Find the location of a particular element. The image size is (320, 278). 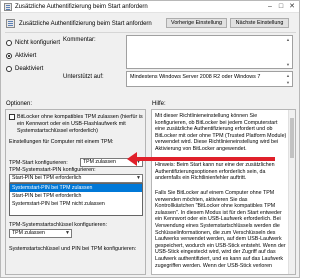

dropdown-option: Start-PIN bei TPM erforderlich is located at coordinates (76, 196).